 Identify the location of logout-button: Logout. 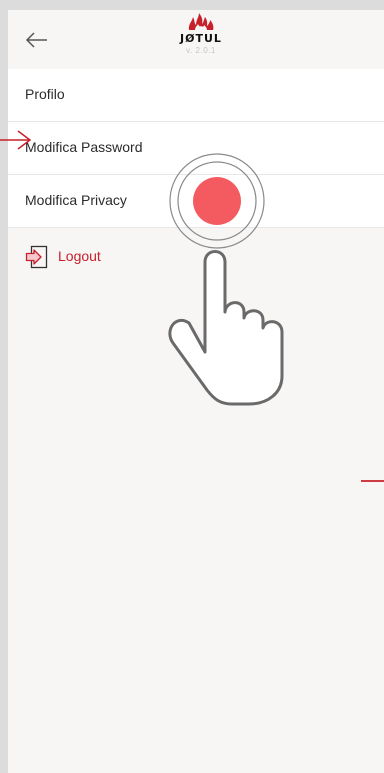
(80, 257).